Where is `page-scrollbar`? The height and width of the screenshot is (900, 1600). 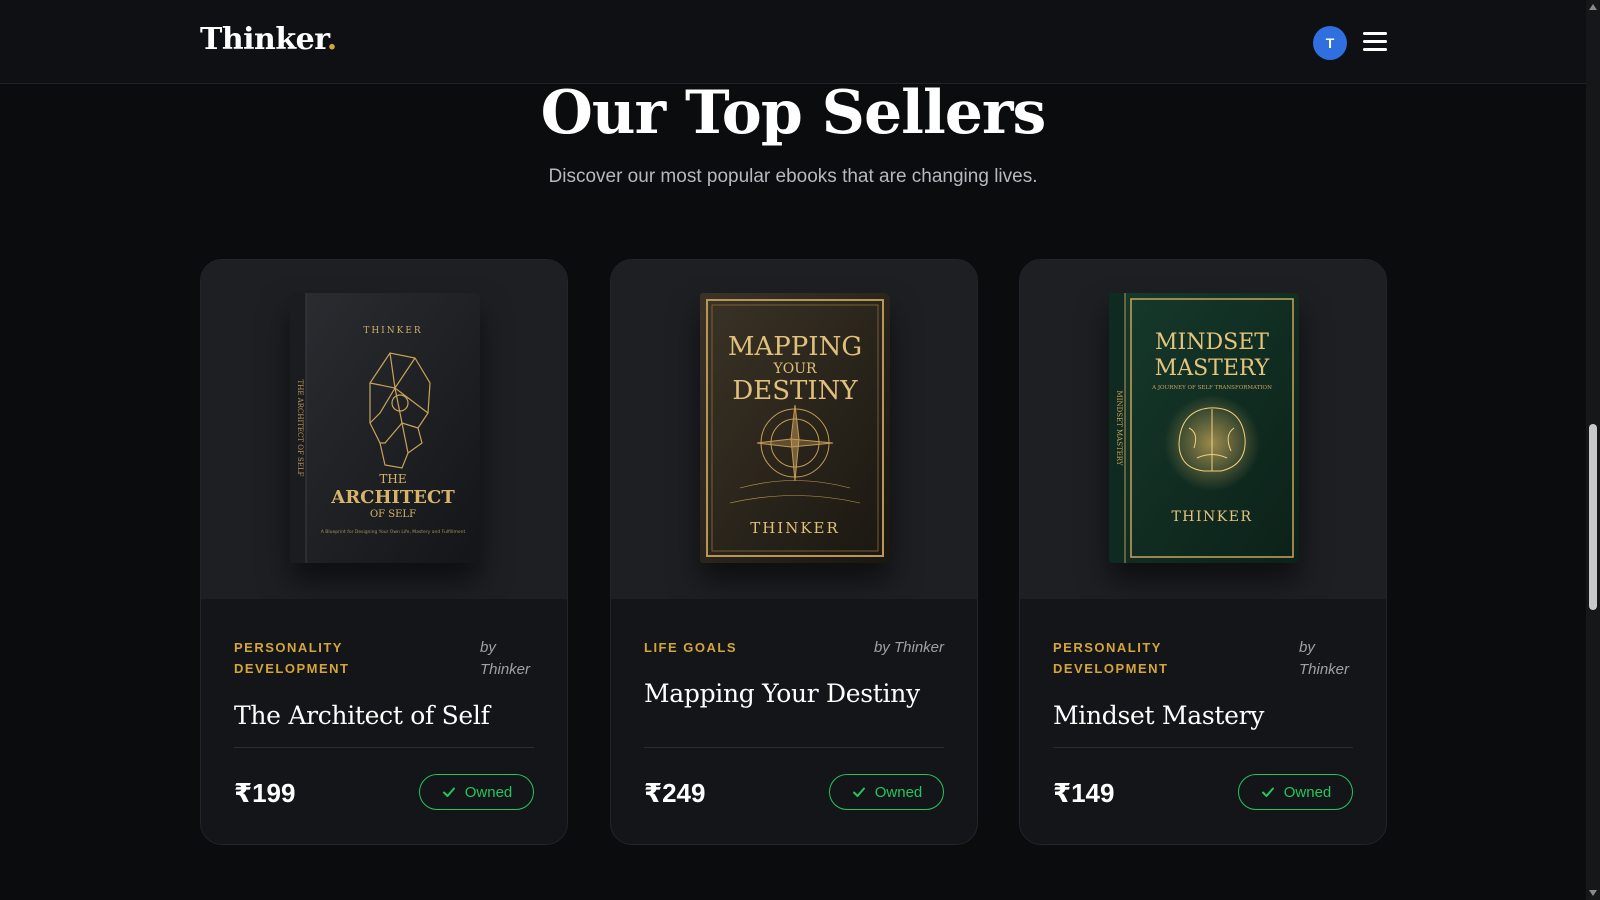 page-scrollbar is located at coordinates (1593, 450).